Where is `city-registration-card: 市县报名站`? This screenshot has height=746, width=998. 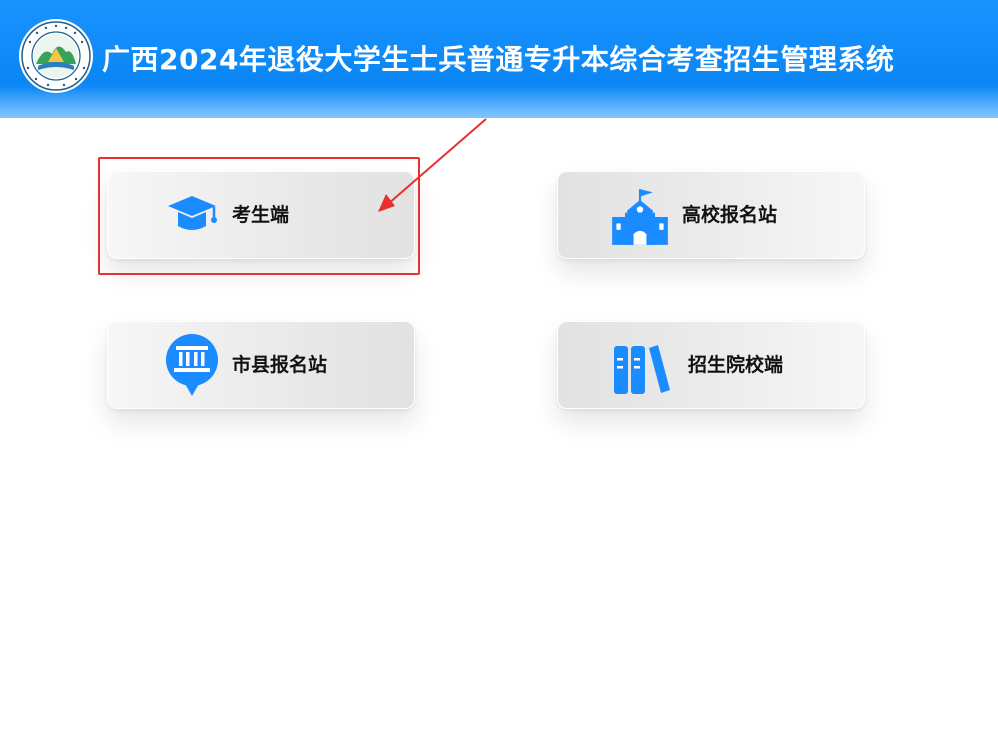 city-registration-card: 市县报名站 is located at coordinates (261, 365).